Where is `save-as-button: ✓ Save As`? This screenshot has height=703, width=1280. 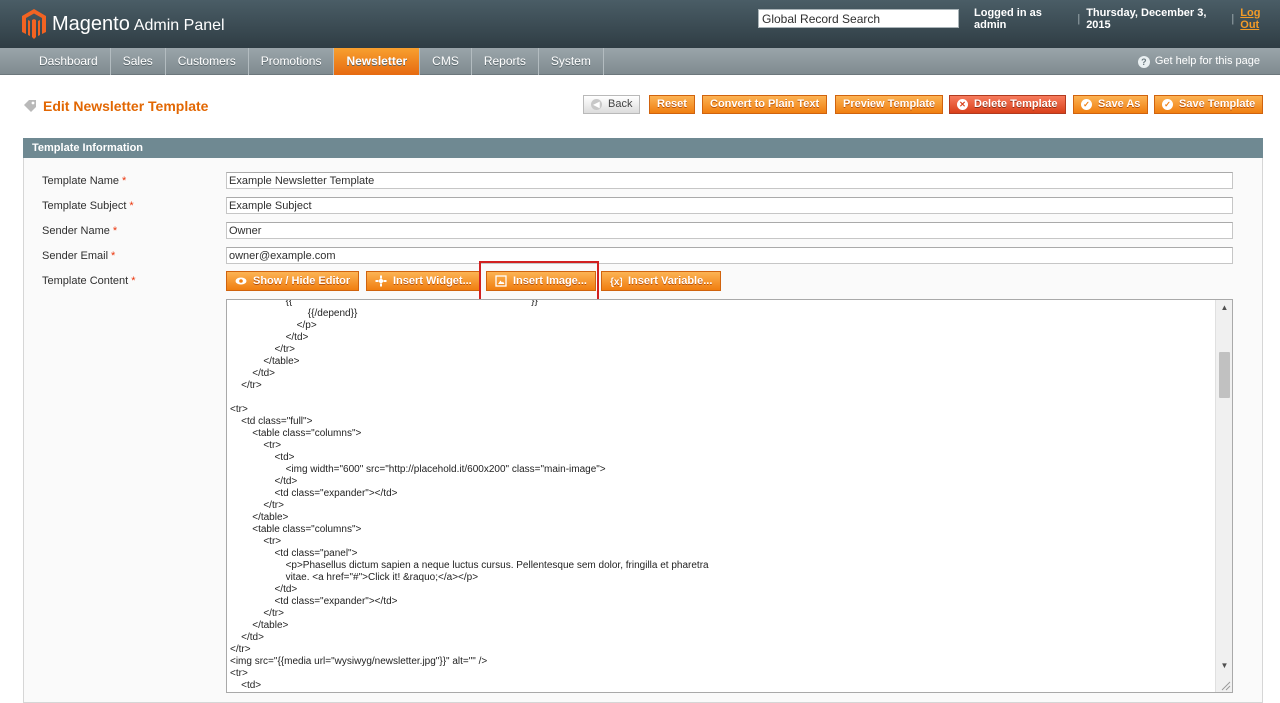
save-as-button: ✓ Save As is located at coordinates (1111, 104).